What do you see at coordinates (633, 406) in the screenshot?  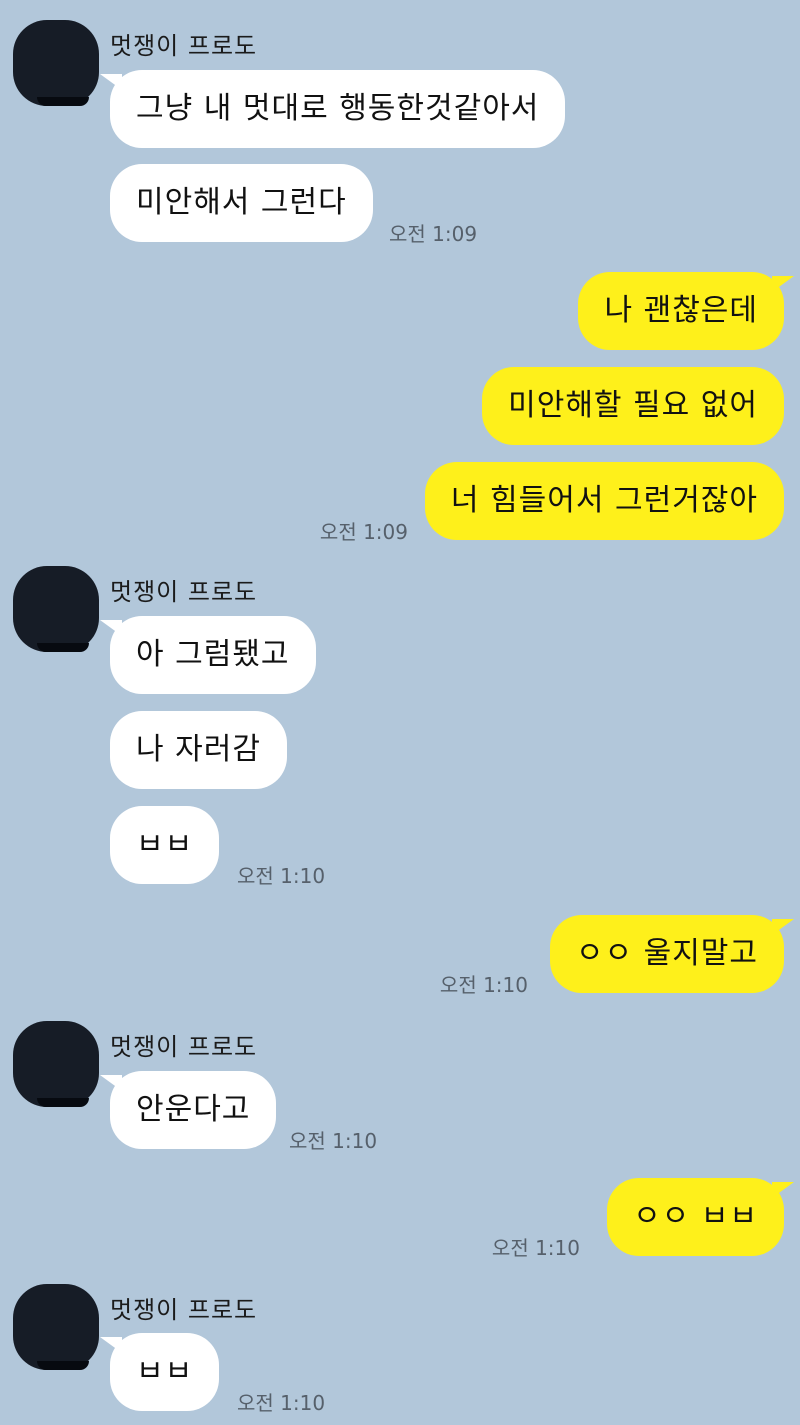 I see `outgoing-message-bubble: 미안해할 필요 없어` at bounding box center [633, 406].